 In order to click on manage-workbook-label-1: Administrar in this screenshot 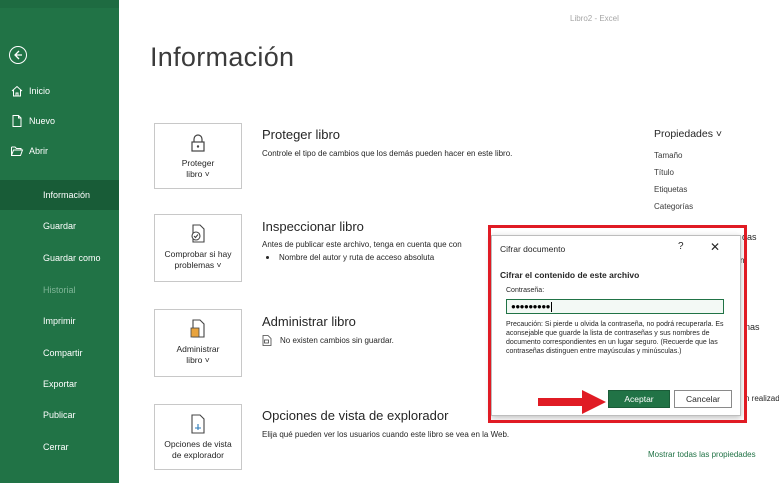, I will do `click(198, 349)`.